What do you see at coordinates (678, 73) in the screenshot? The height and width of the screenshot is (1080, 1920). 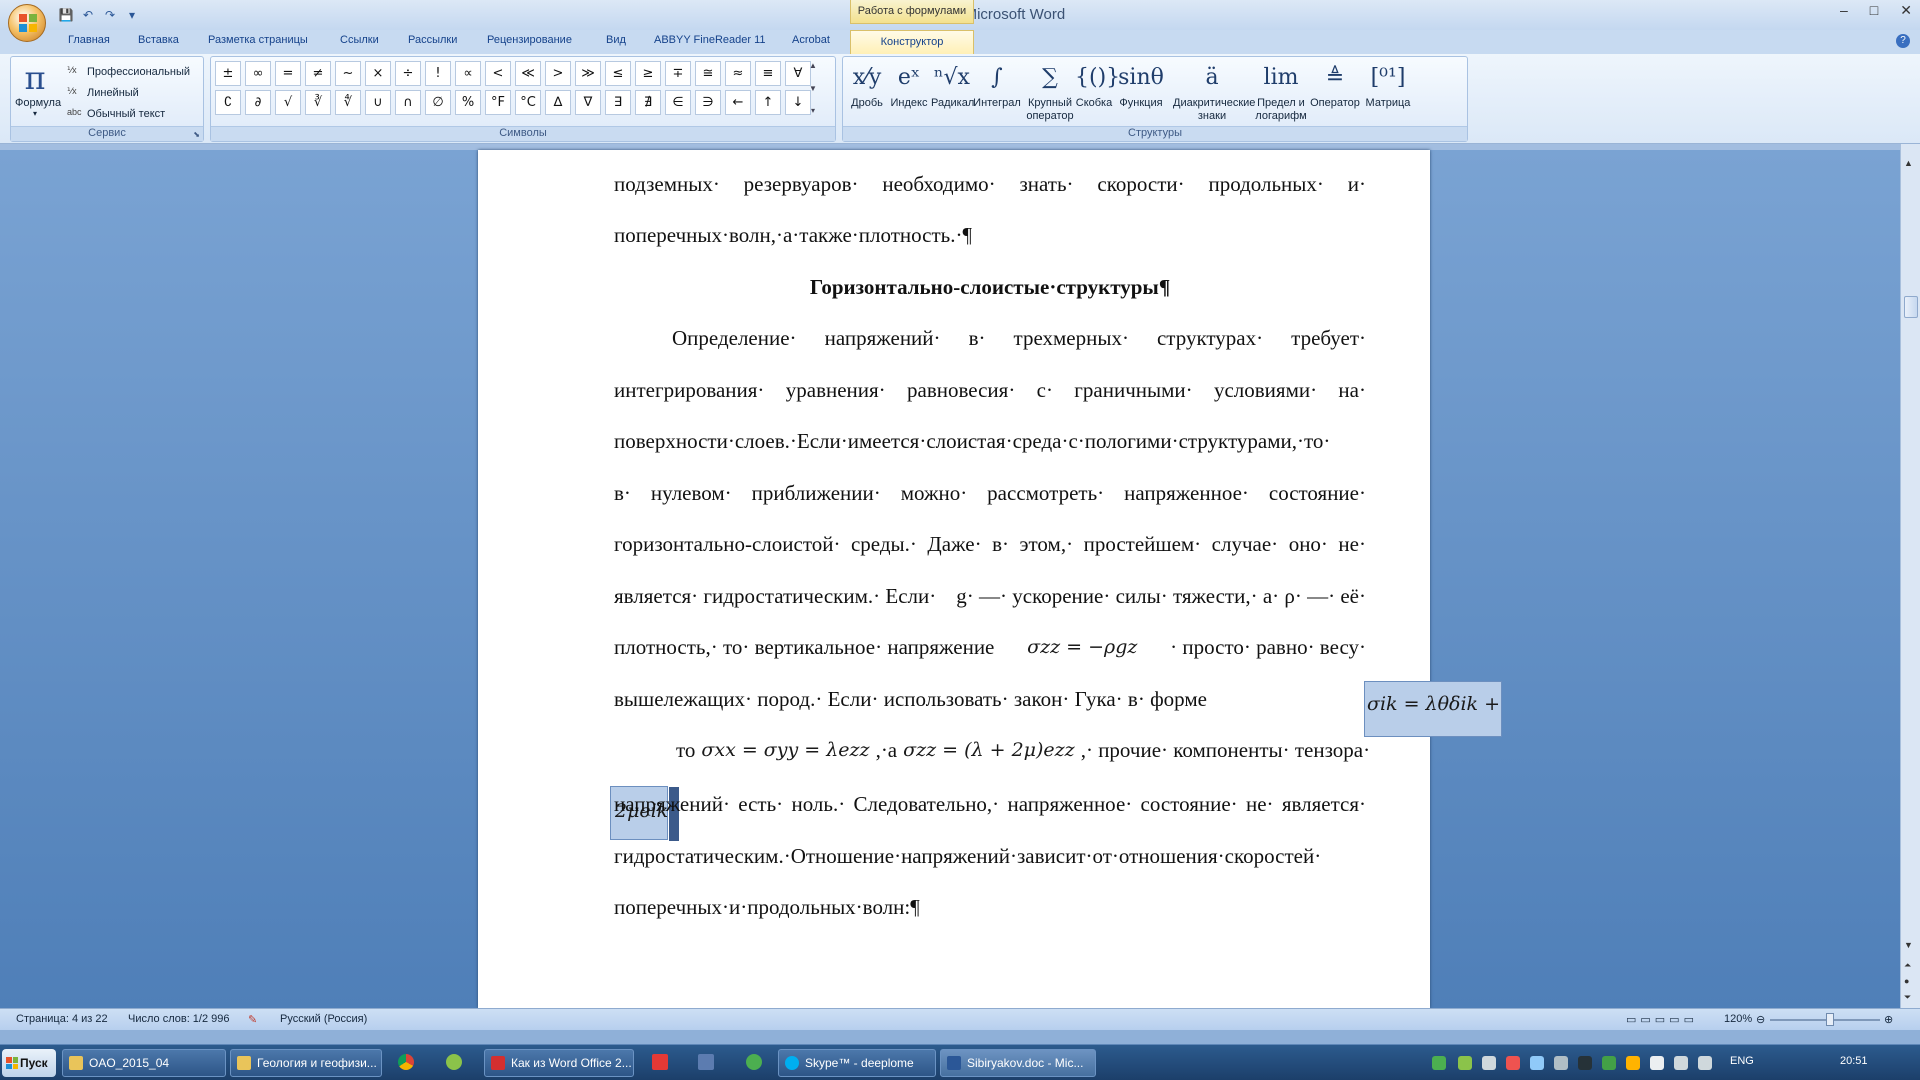 I see `symbol-button: ∓` at bounding box center [678, 73].